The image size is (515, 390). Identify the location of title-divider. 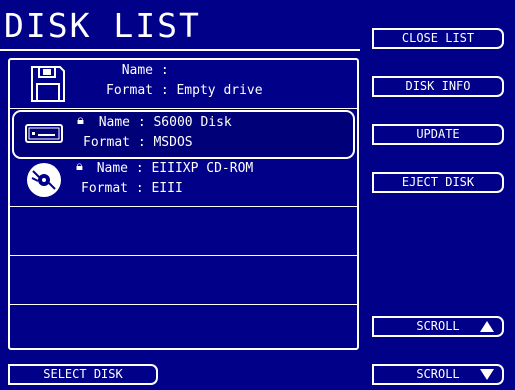
(180, 50).